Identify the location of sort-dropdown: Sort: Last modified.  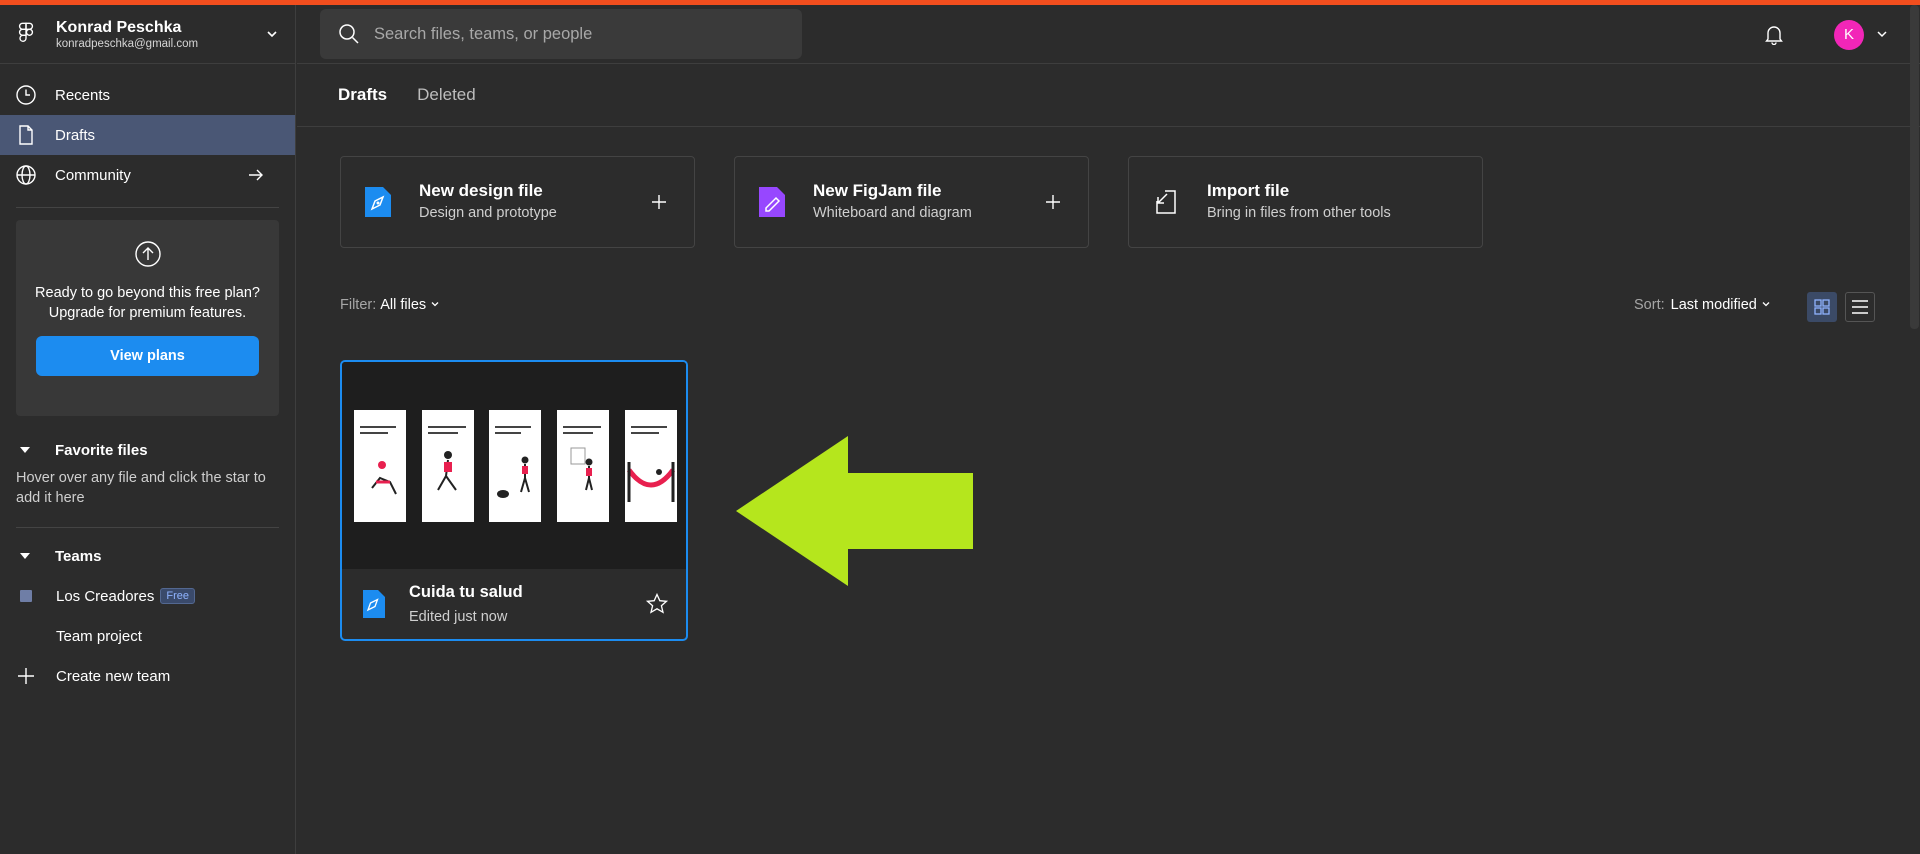
(1702, 305).